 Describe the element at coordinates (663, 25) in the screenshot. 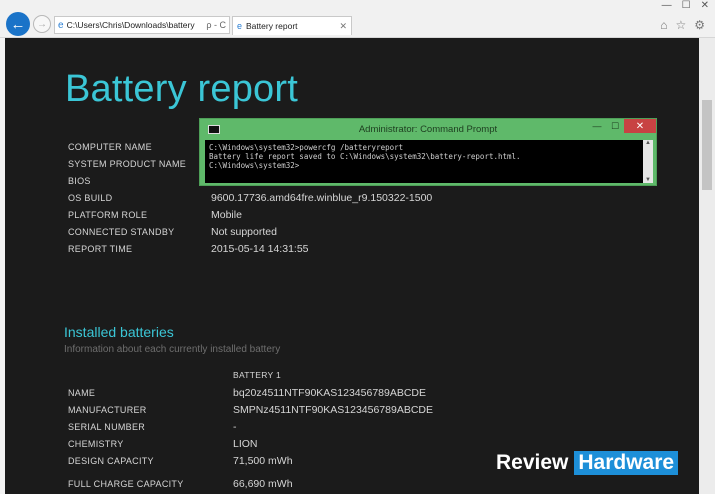

I see `home-icon: ⌂` at that location.